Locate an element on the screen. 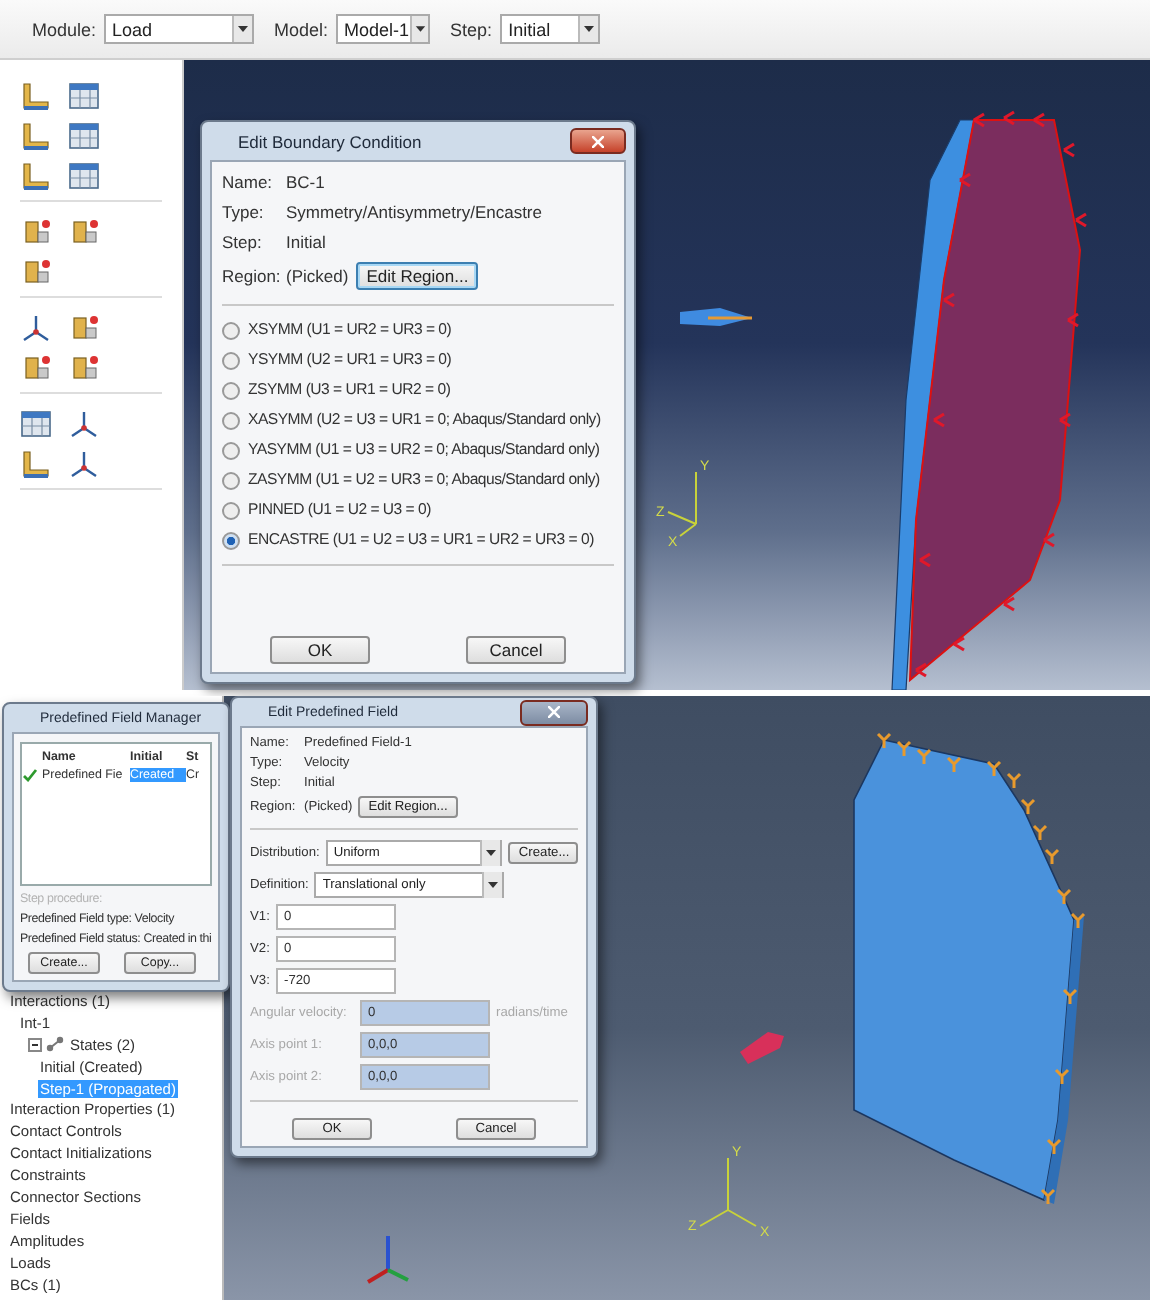 This screenshot has width=1150, height=1300. context-label: Step: is located at coordinates (471, 29).